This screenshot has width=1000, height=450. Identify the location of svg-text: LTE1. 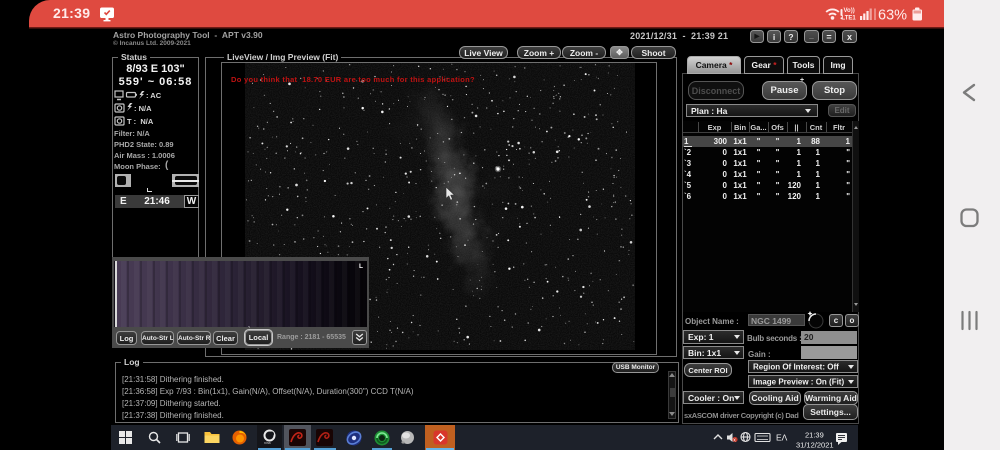
(849, 19).